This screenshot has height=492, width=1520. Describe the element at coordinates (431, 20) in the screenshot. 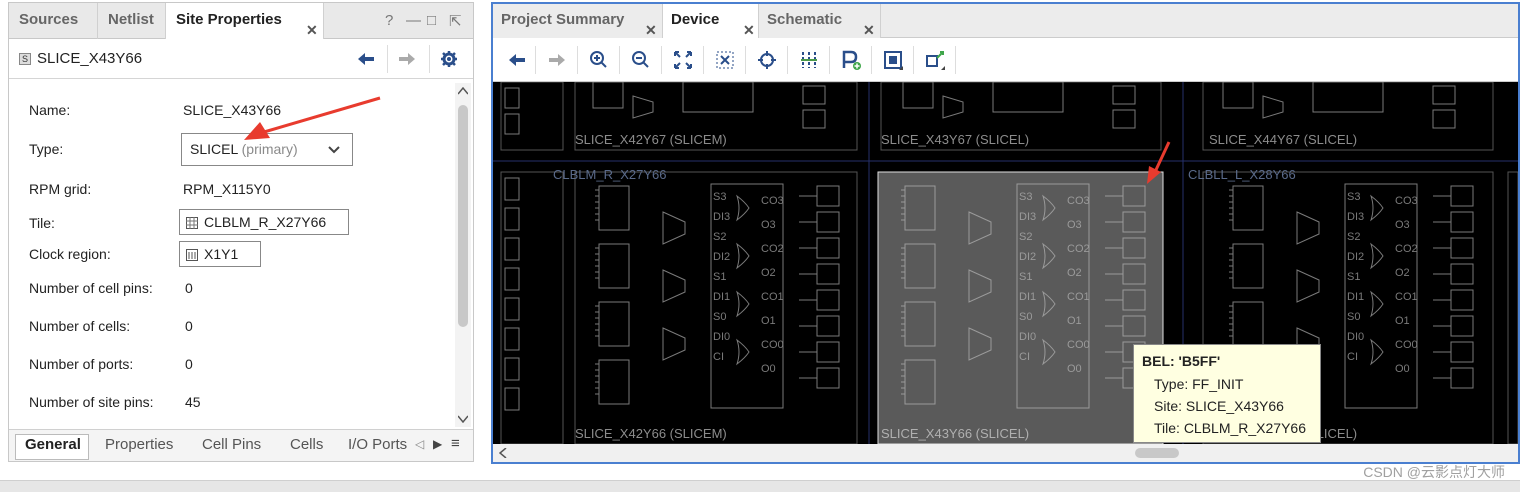

I see `maximize-icon: □` at that location.